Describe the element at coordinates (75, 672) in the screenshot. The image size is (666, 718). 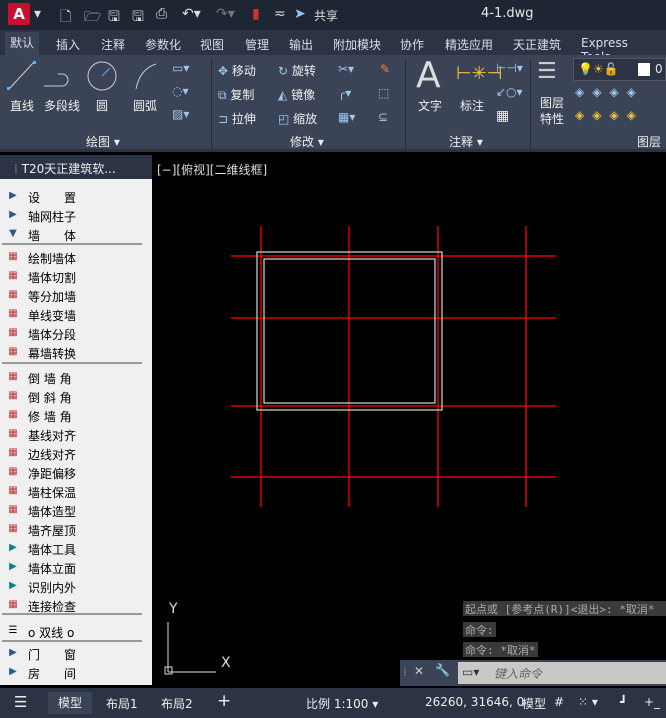
I see `palette-item: ▶ 房 间` at that location.